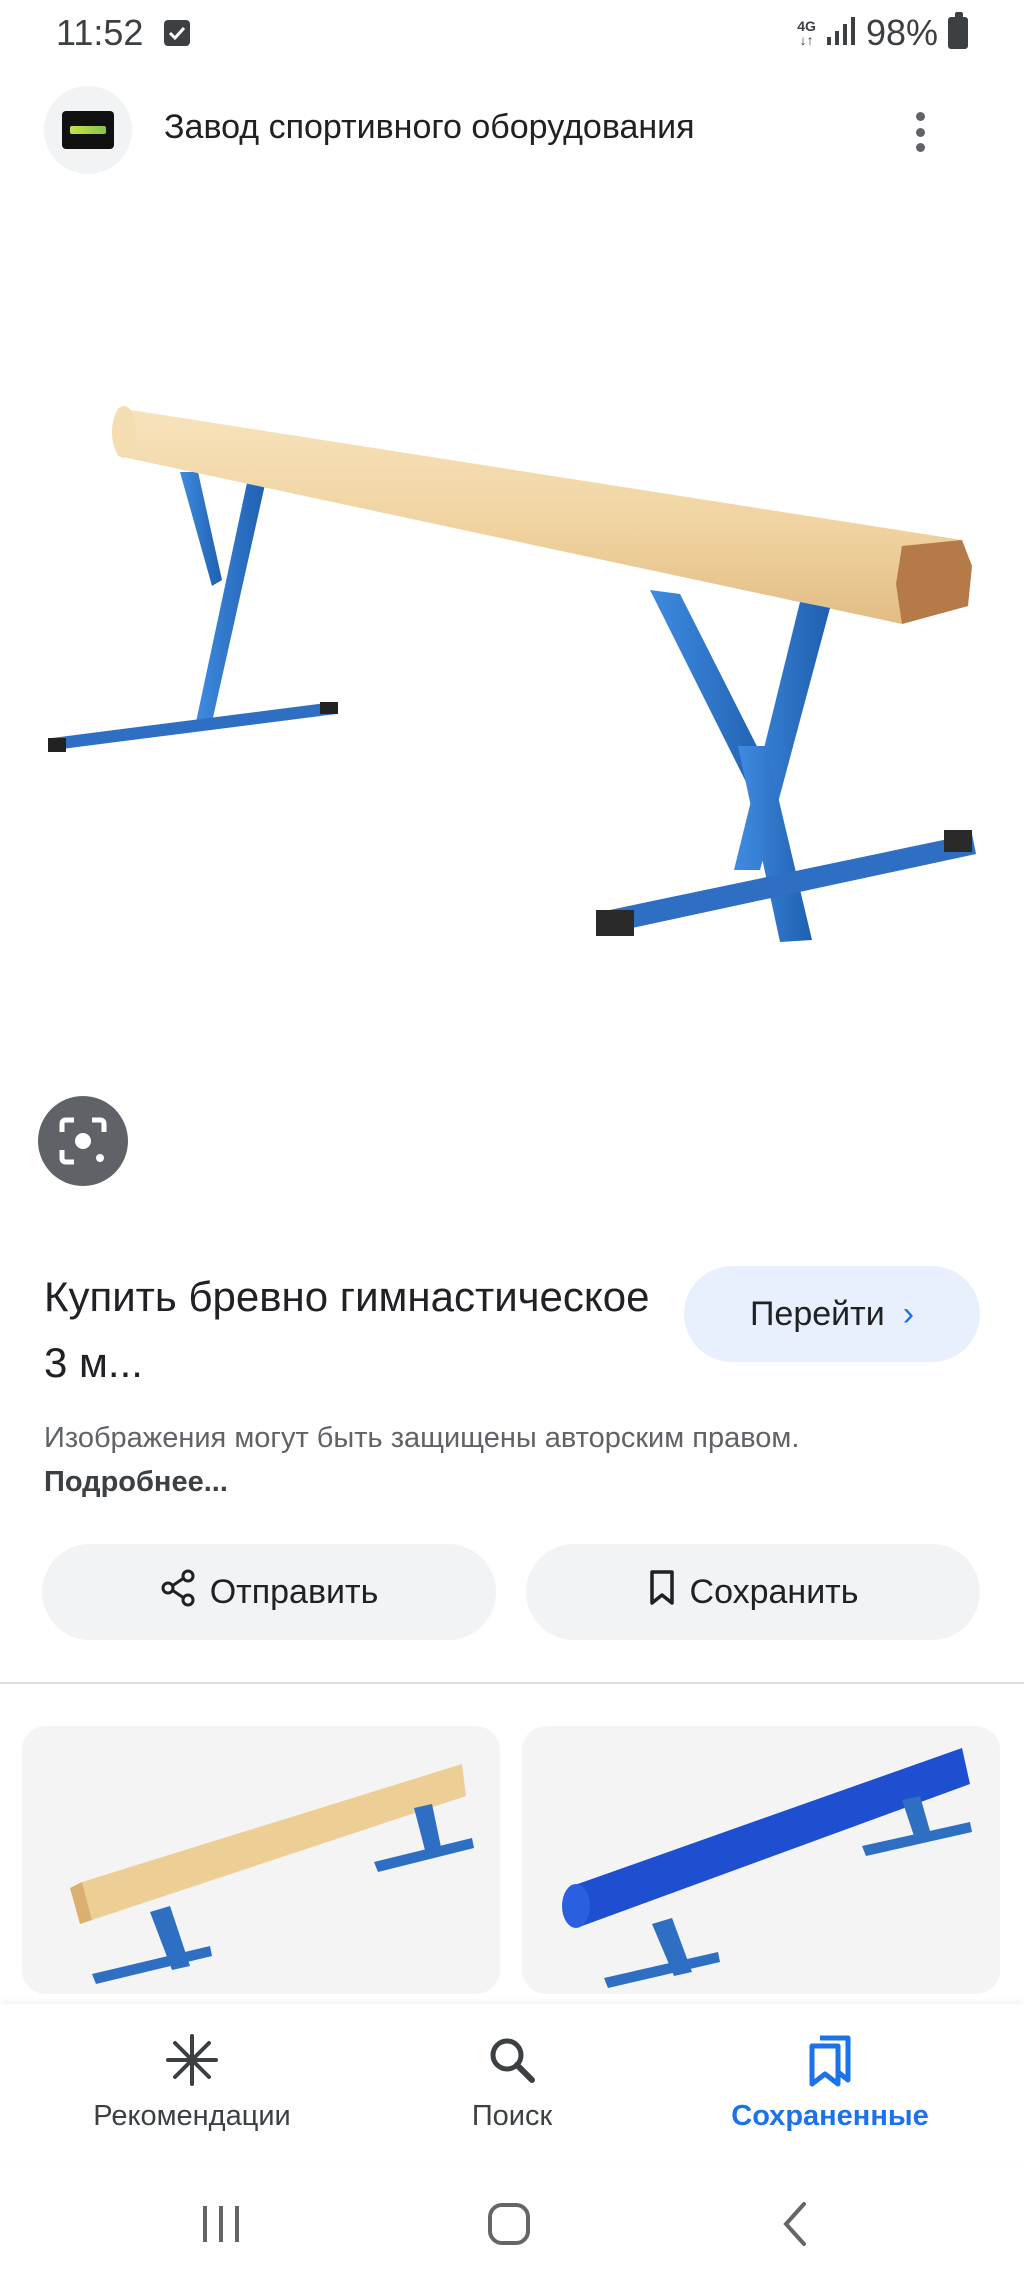 The image size is (1024, 2283). I want to click on nav-item-search: Поиск, so click(512, 2084).